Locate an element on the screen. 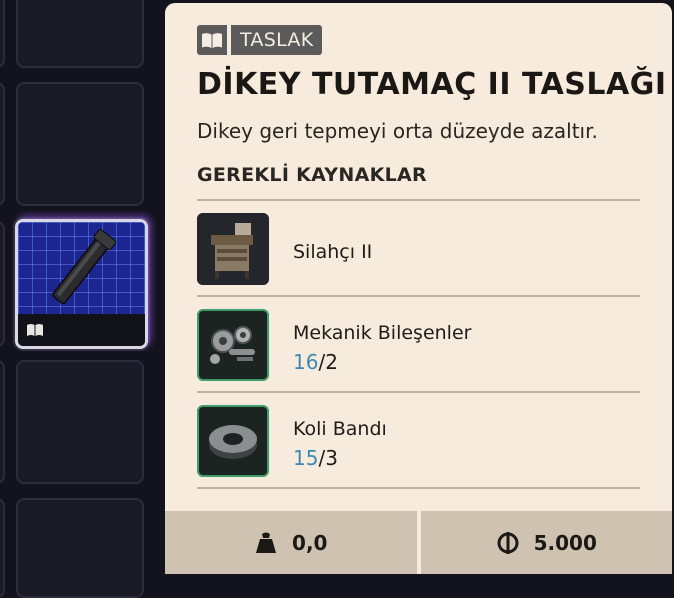 This screenshot has width=674, height=598. vertical-grip-icon is located at coordinates (84, 266).